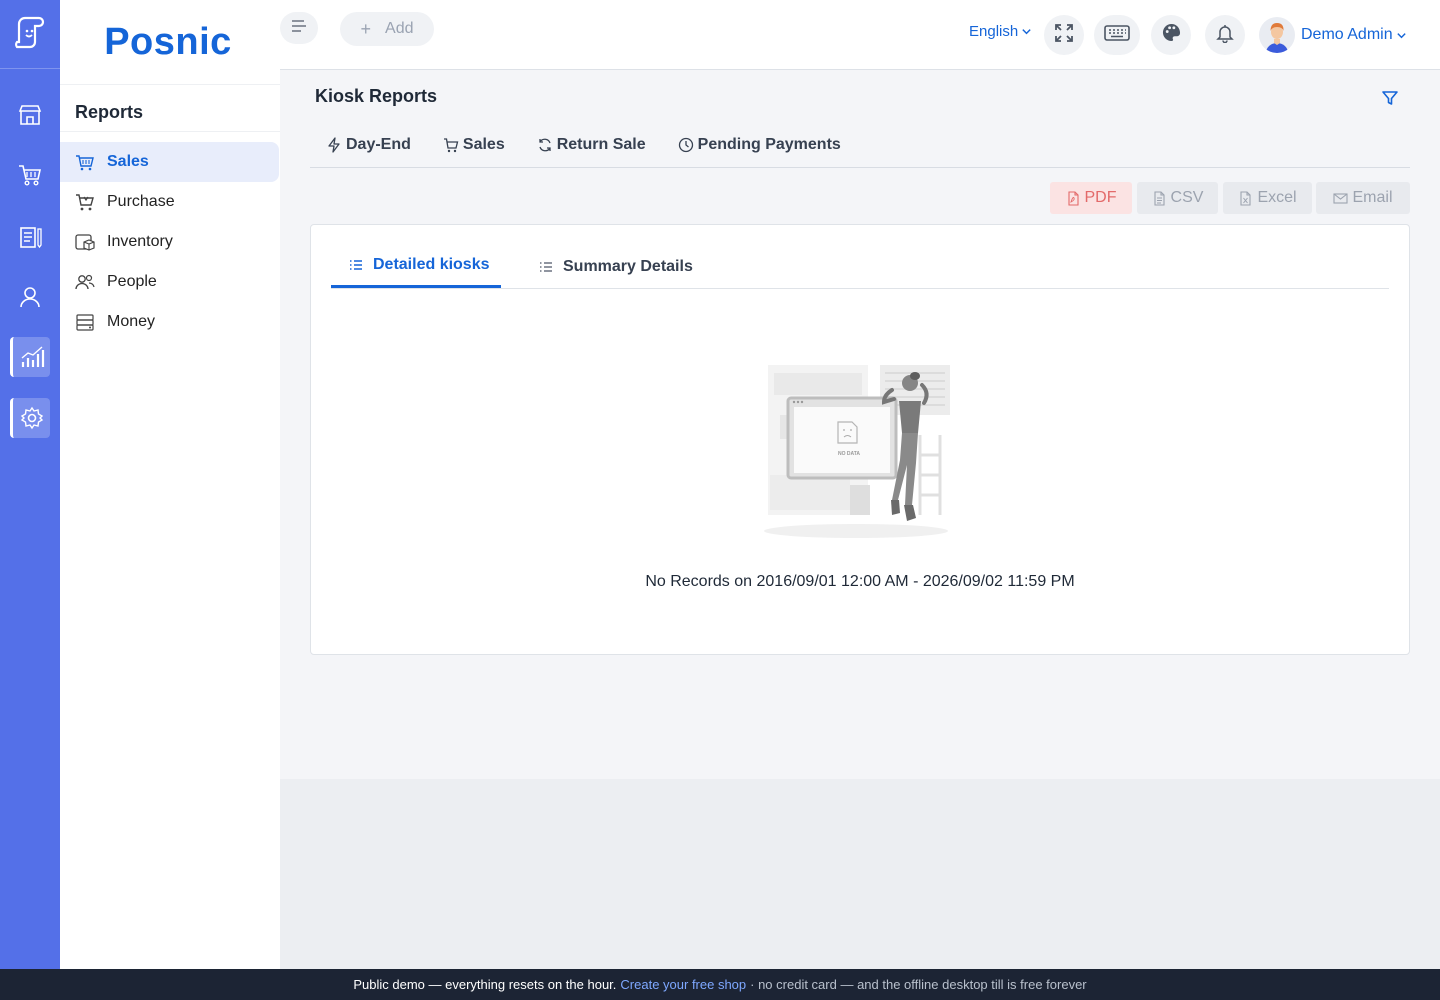  What do you see at coordinates (1277, 197) in the screenshot?
I see `export-excel-label: Excel` at bounding box center [1277, 197].